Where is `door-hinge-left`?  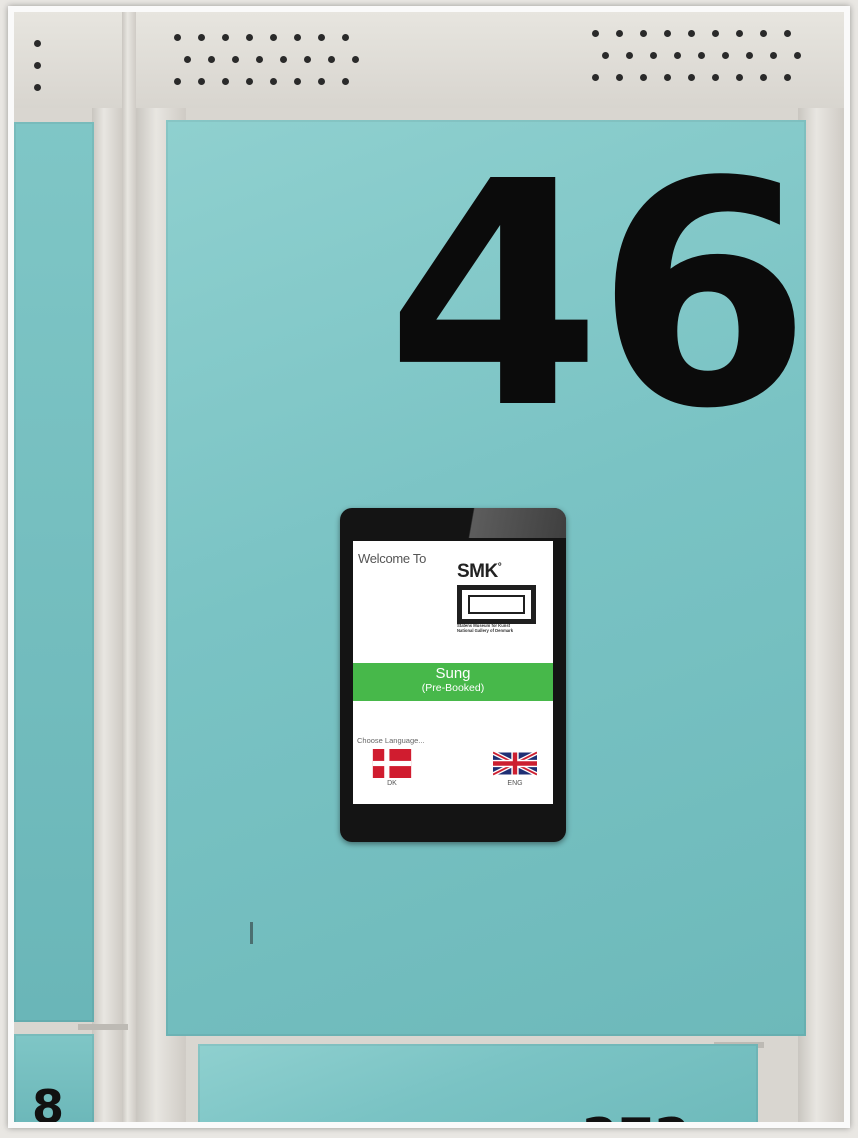
door-hinge-left is located at coordinates (103, 1027).